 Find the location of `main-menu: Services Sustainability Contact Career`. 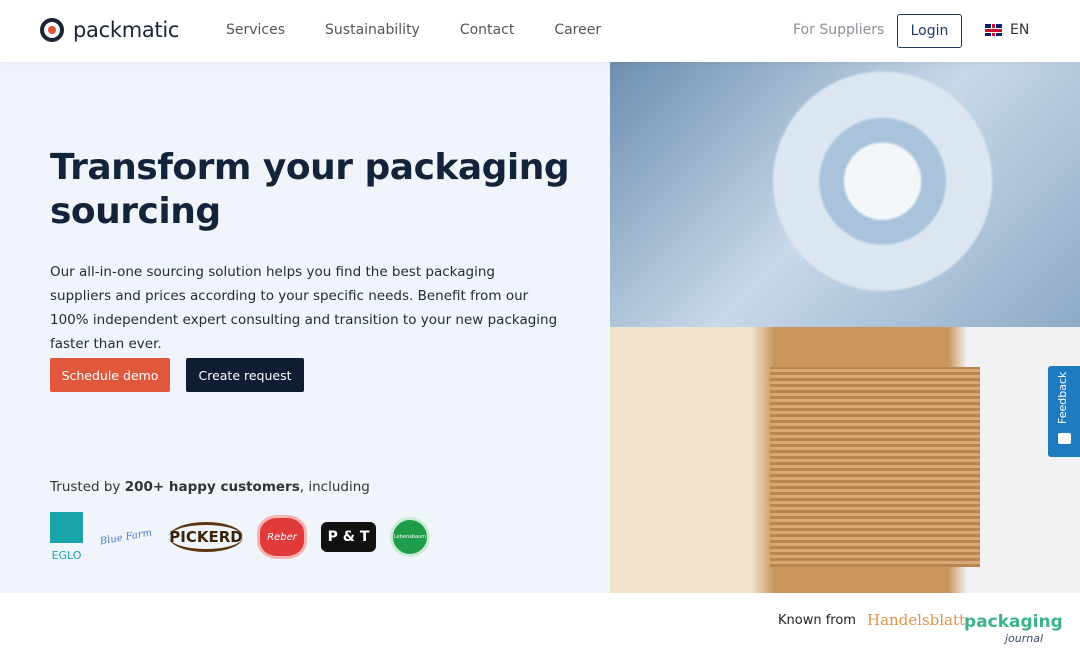

main-menu: Services Sustainability Contact Career is located at coordinates (413, 30).